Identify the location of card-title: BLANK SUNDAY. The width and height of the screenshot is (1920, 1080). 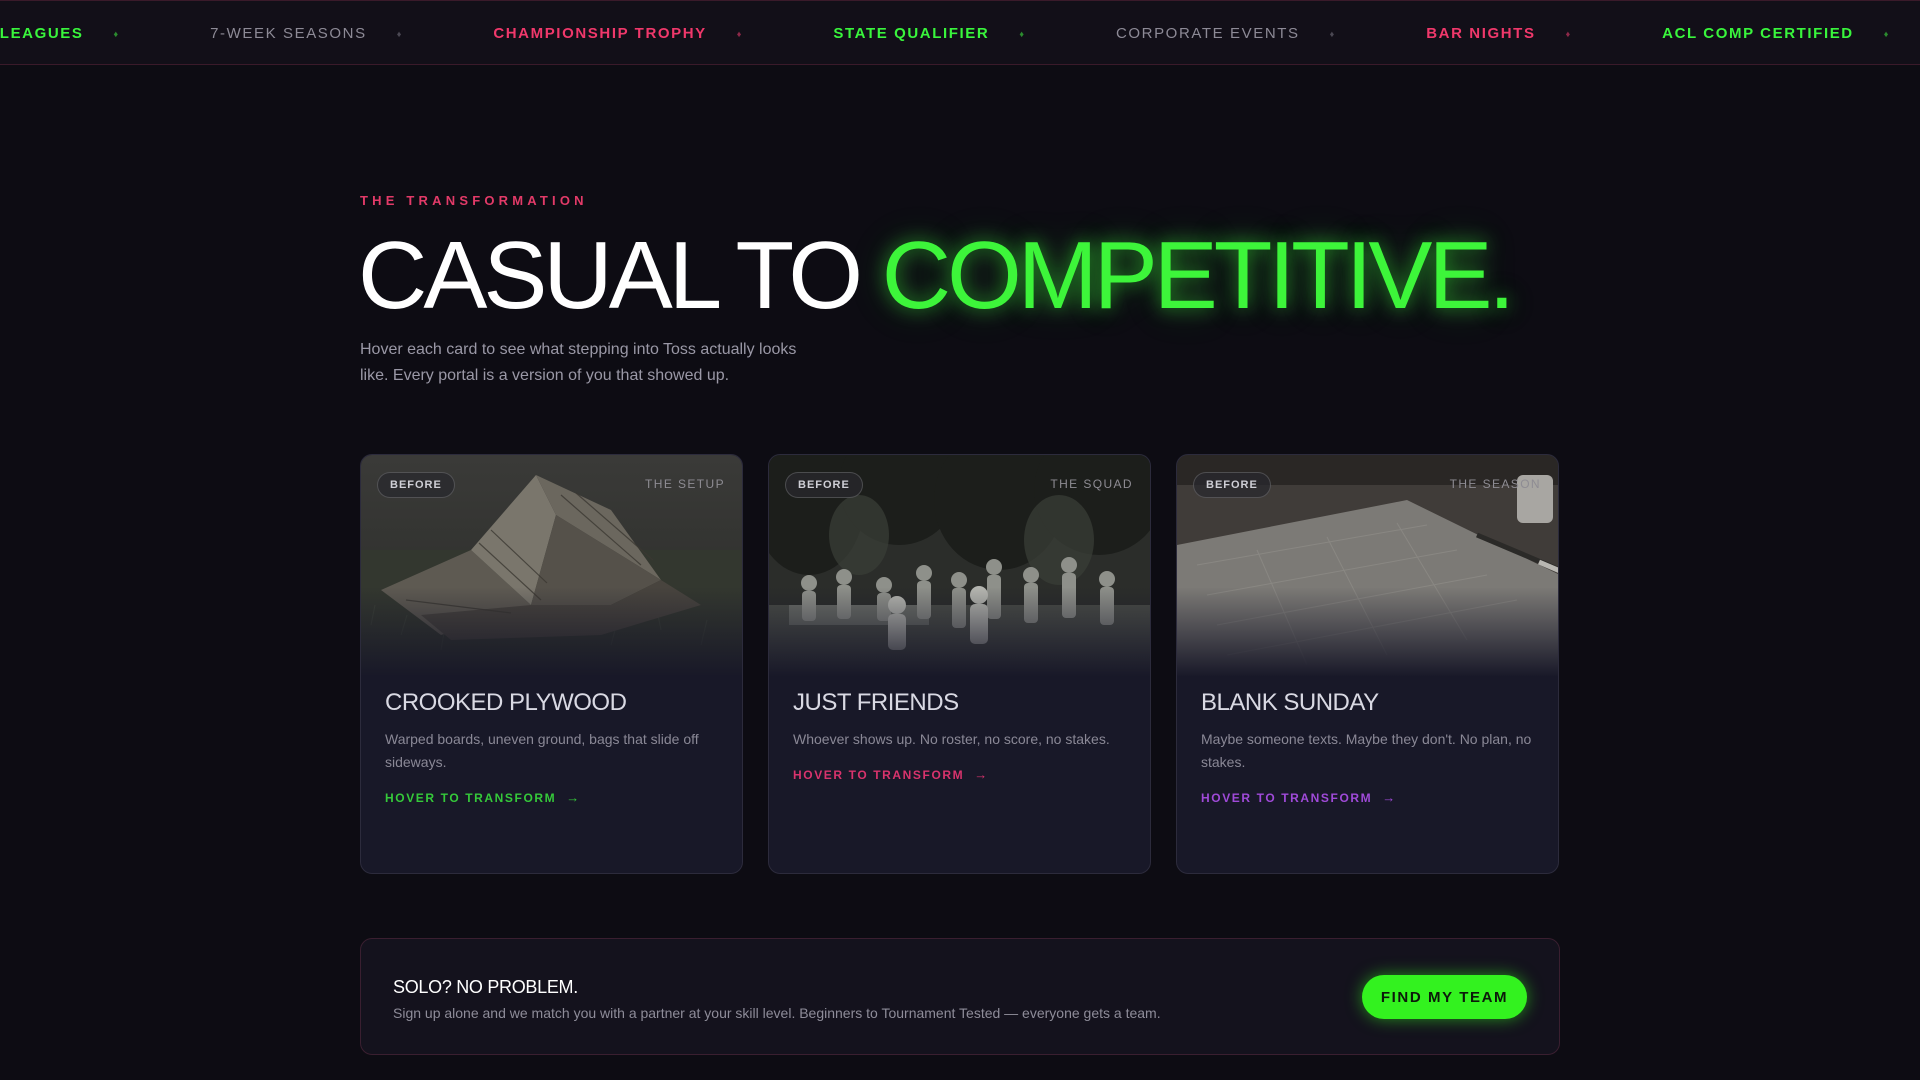
(1290, 702).